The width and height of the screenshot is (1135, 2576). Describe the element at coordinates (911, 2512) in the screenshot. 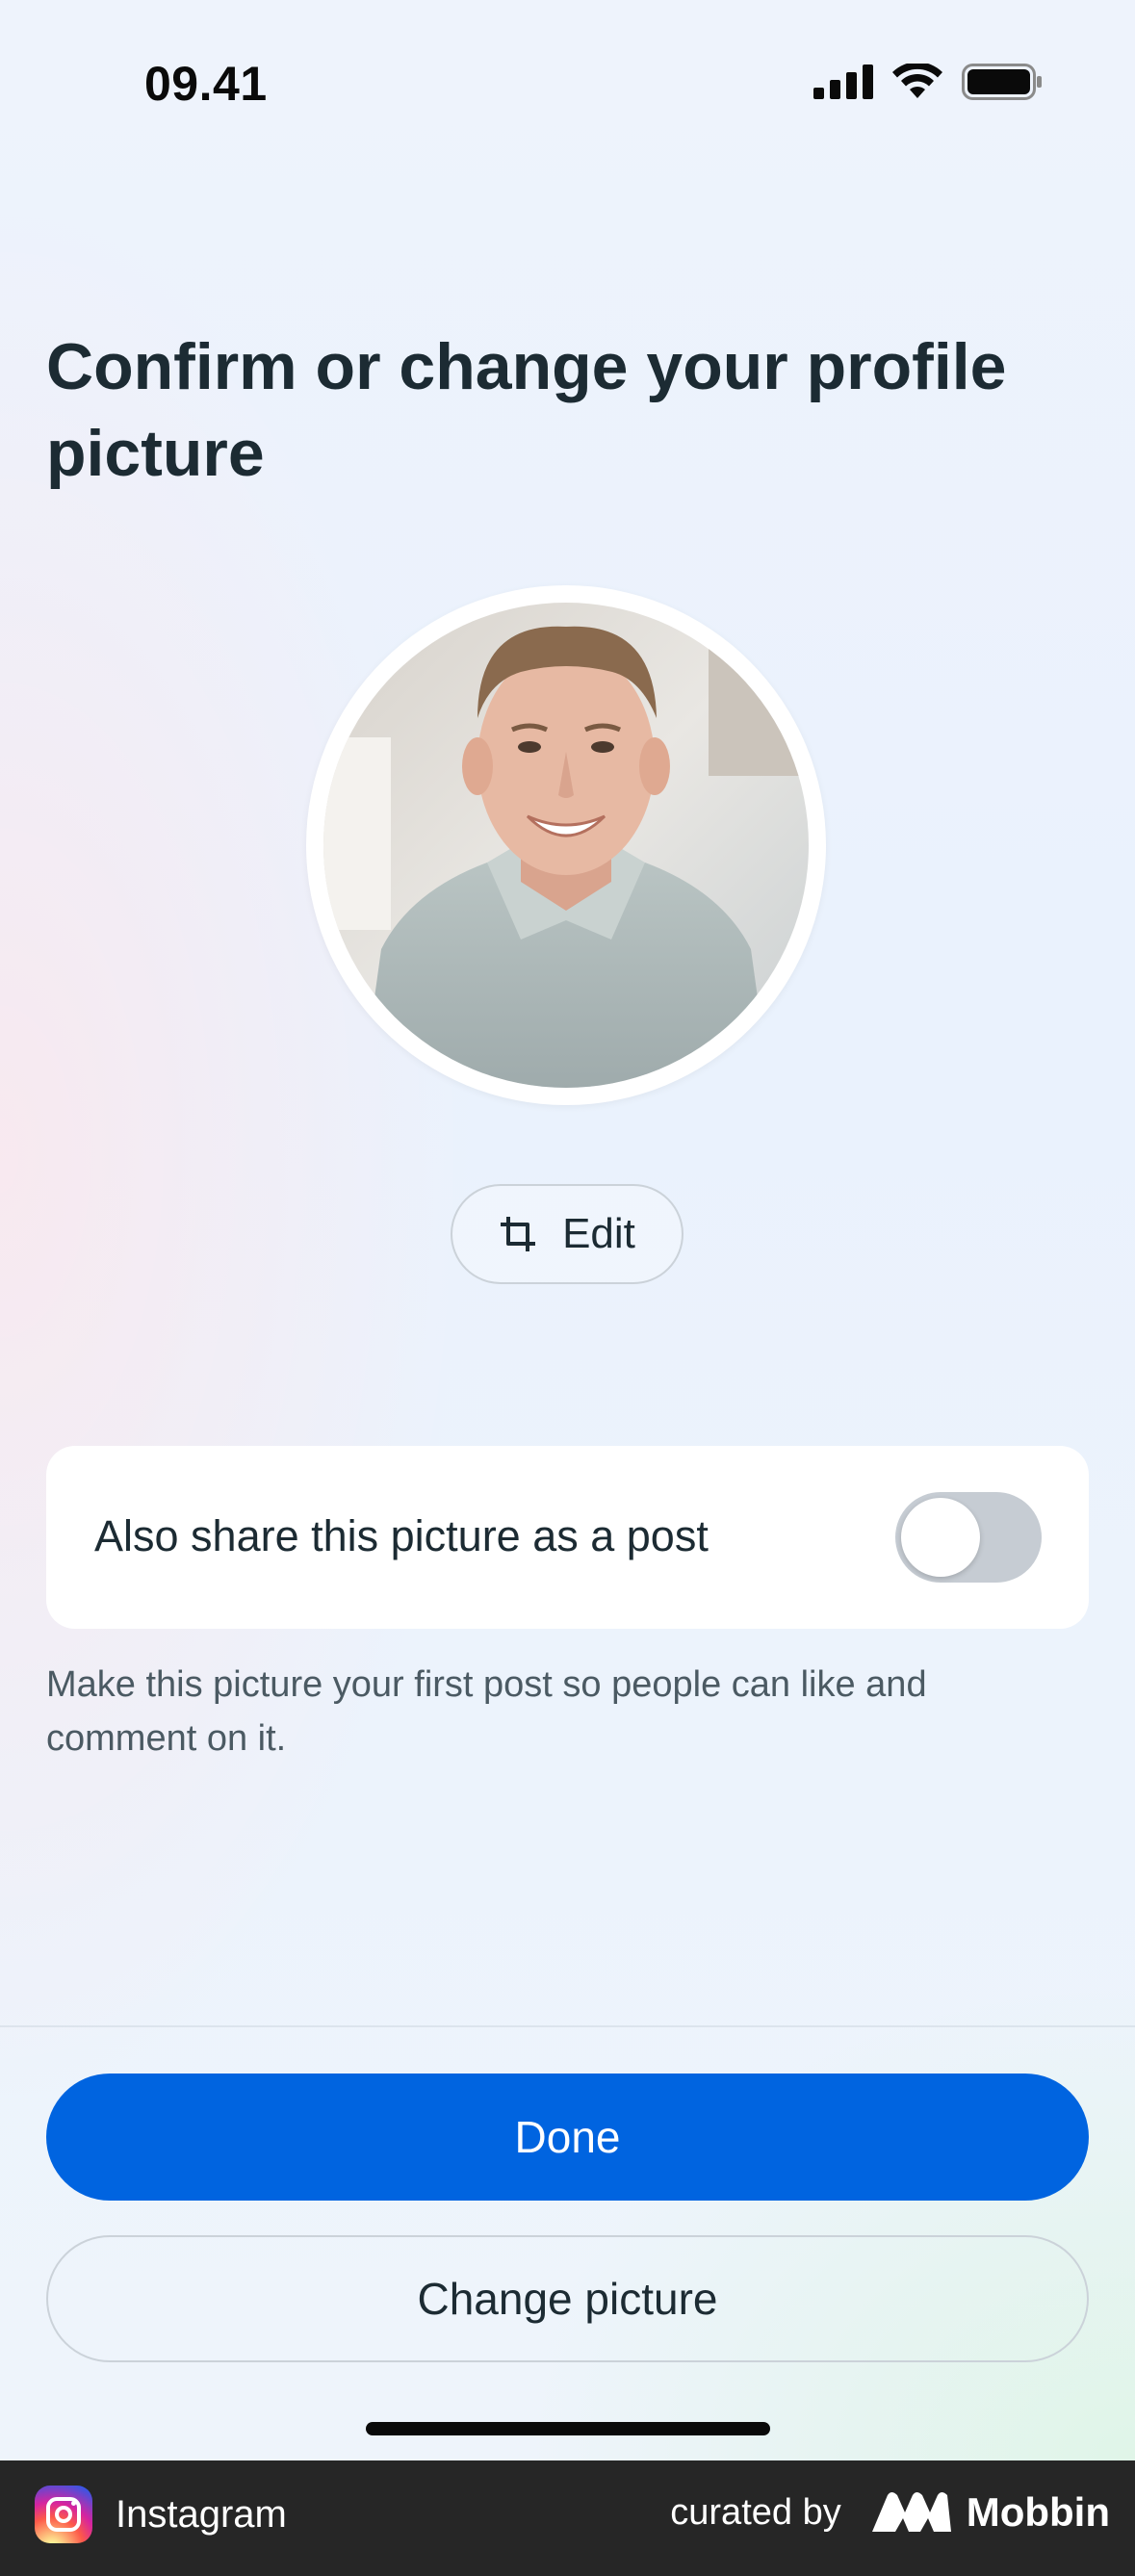

I see `mobbin-logo-icon` at that location.